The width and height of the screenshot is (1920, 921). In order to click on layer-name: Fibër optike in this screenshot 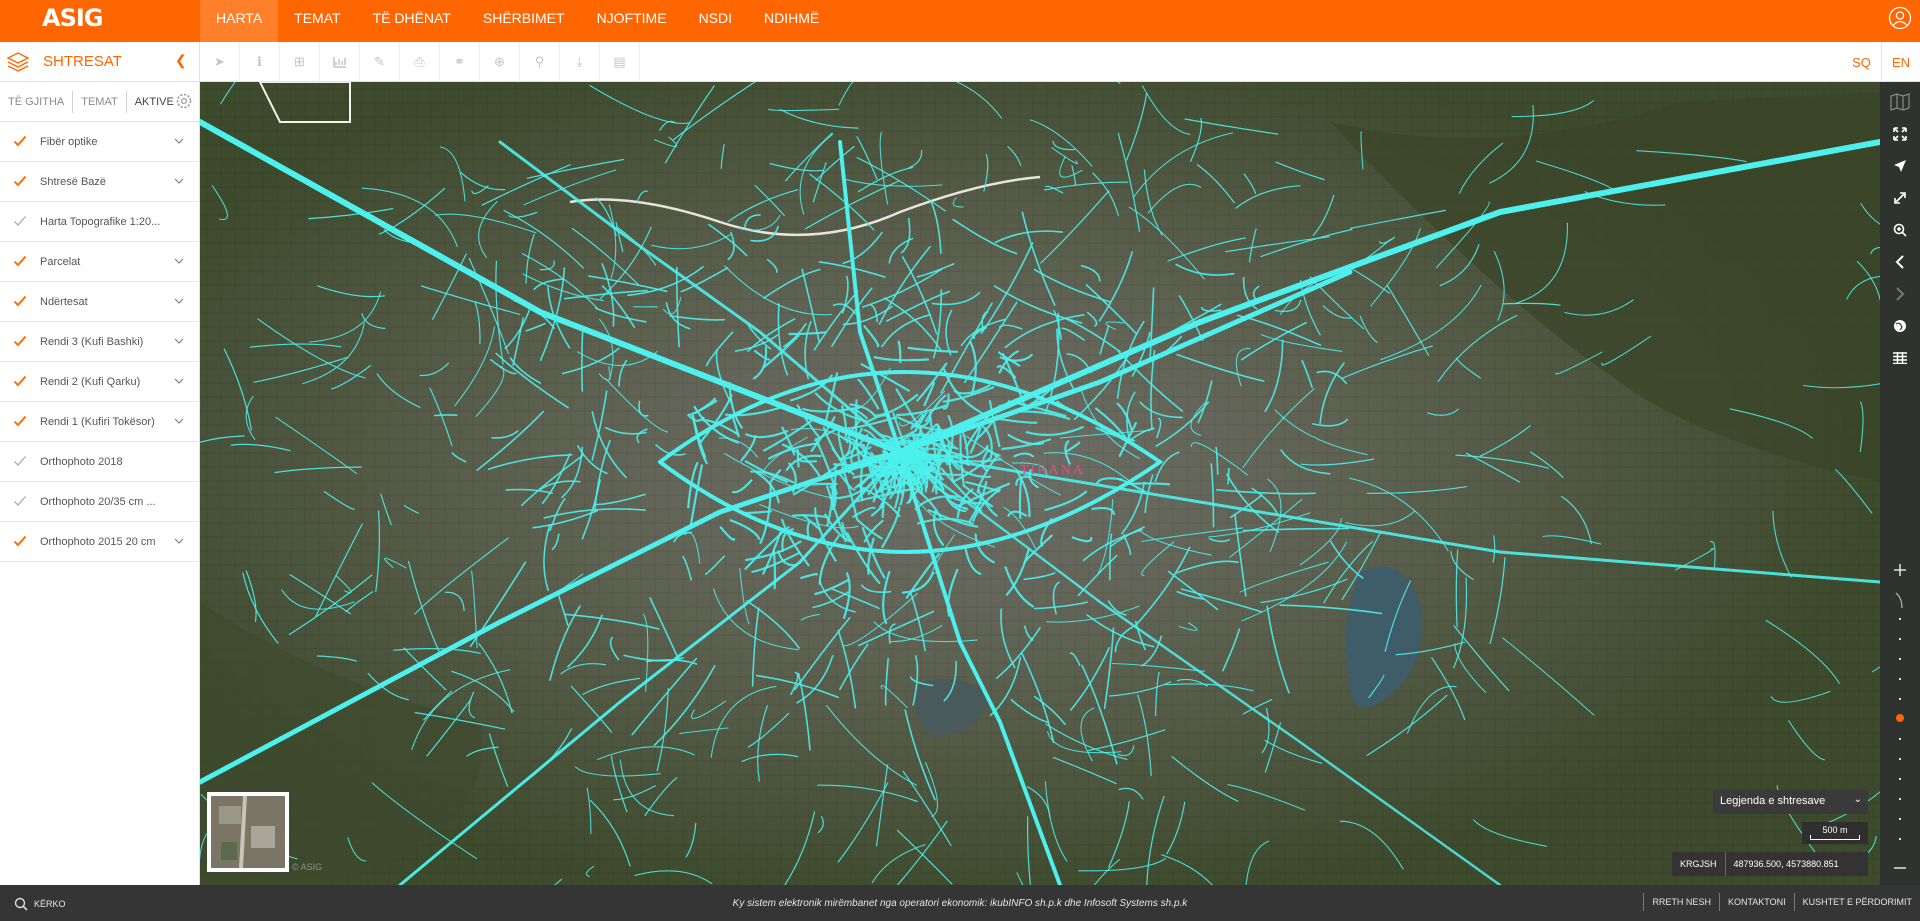, I will do `click(69, 142)`.